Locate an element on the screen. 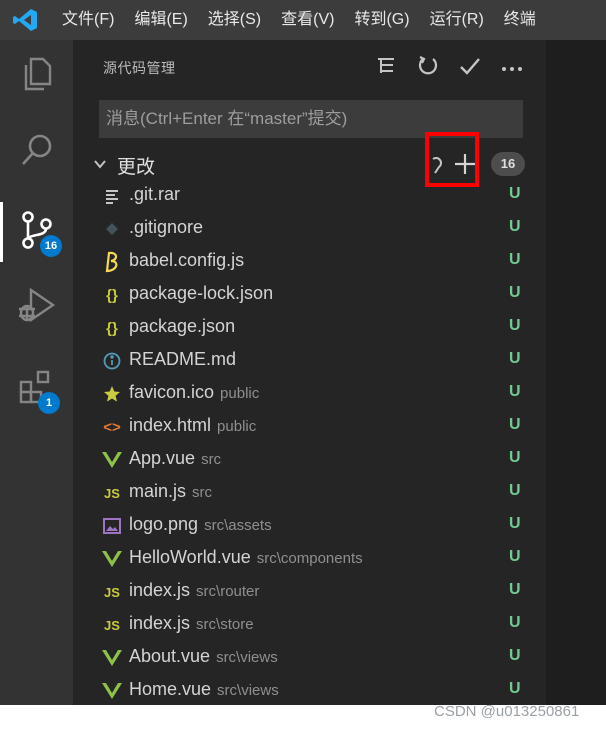  file-row: {} package.json U is located at coordinates (309, 328).